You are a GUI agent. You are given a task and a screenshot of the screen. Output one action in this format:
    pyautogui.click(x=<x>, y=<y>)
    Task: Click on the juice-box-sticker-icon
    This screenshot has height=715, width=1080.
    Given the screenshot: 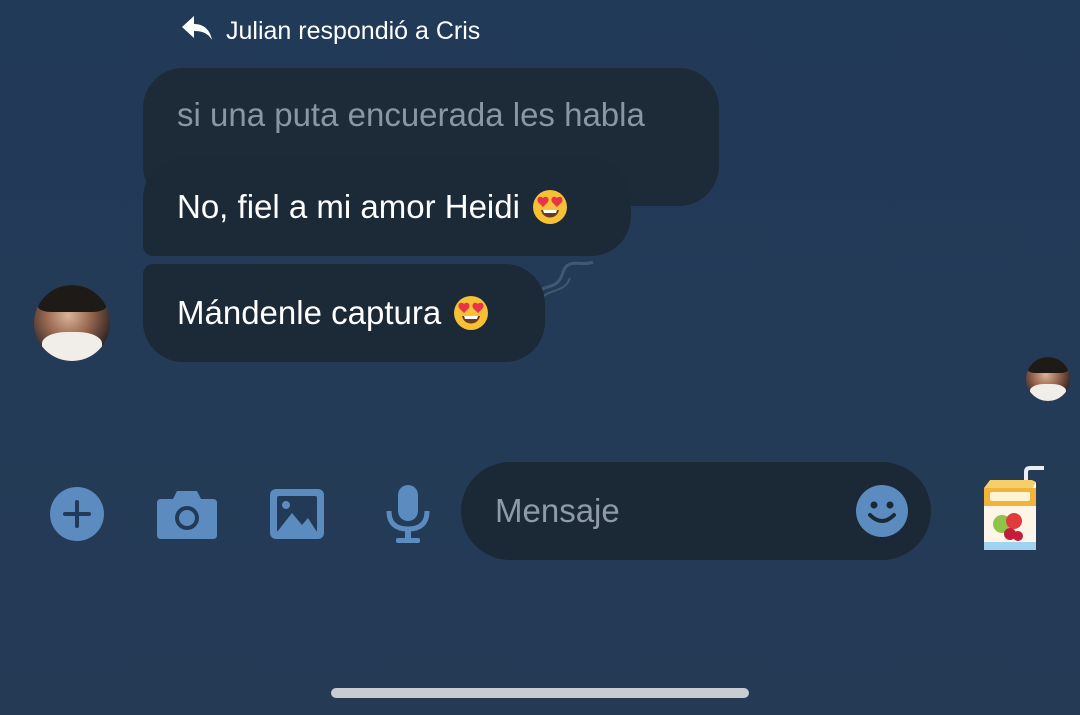 What is the action you would take?
    pyautogui.click(x=1011, y=510)
    